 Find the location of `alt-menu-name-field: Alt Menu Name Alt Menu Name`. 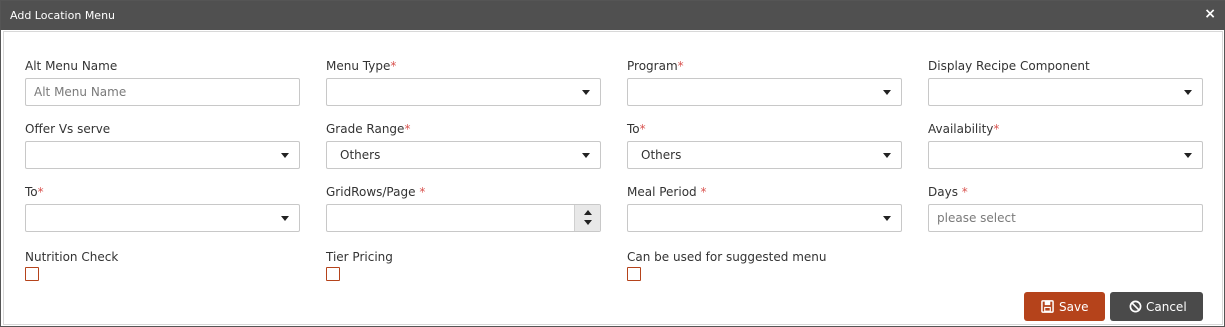

alt-menu-name-field: Alt Menu Name Alt Menu Name is located at coordinates (162, 82).